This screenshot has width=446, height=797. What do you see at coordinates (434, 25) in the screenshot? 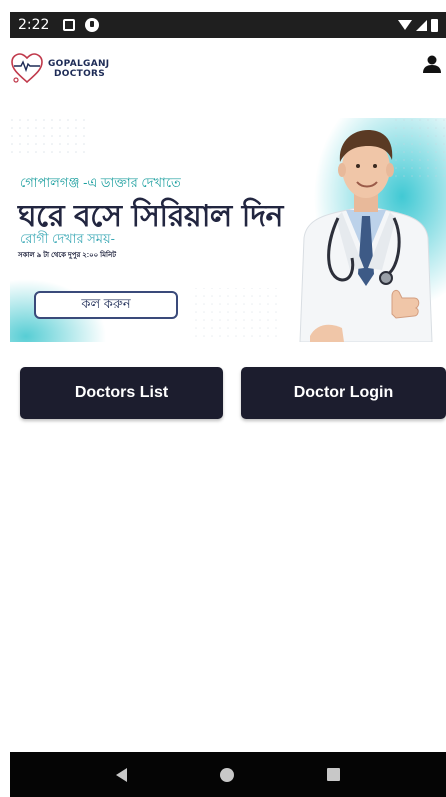
I see `battery-icon` at bounding box center [434, 25].